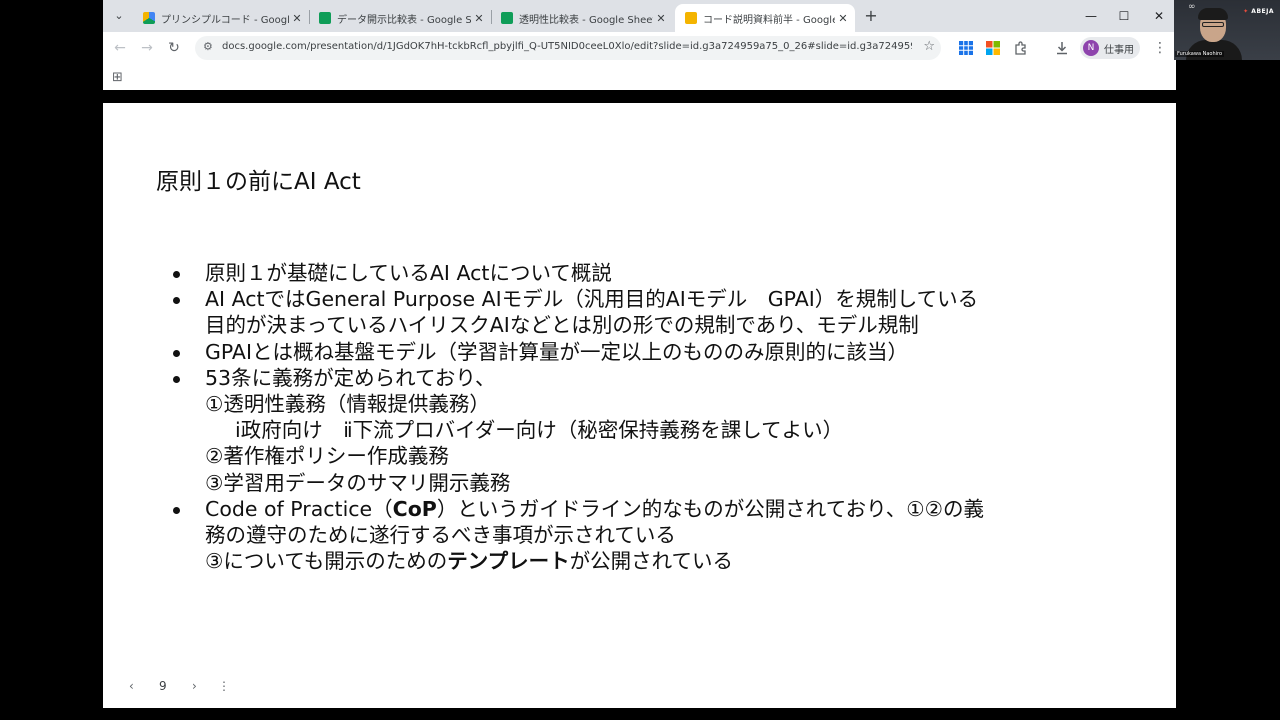 This screenshot has width=1280, height=720. Describe the element at coordinates (539, 430) in the screenshot. I see `text-run: ⅰ政府向け ⅱ下流プロバイダー向け（秘密保持義務を課してよい）` at that location.